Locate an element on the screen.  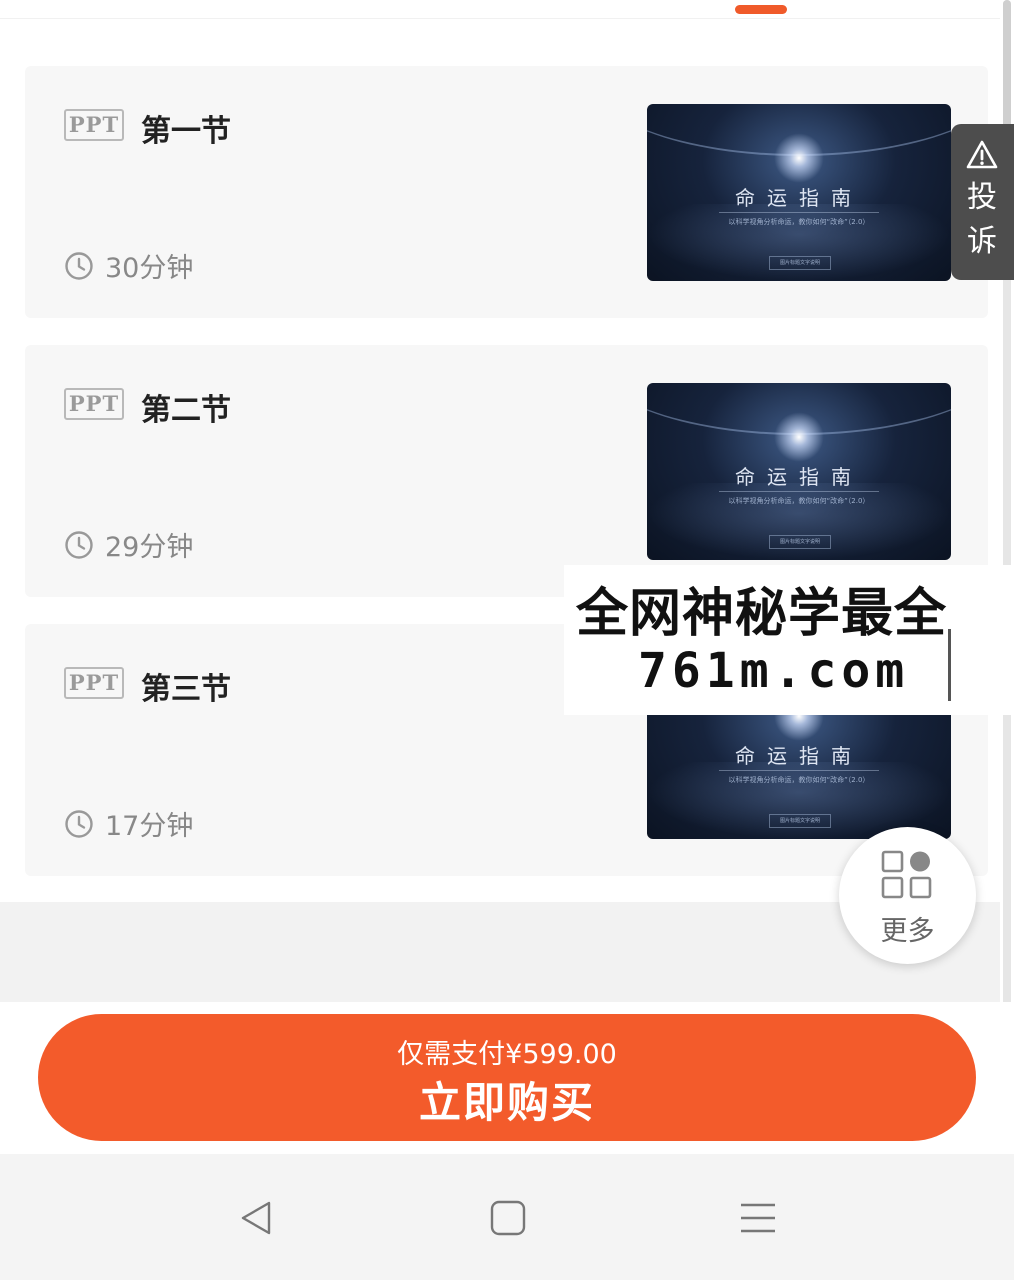
top-tab-strip is located at coordinates (500, 9).